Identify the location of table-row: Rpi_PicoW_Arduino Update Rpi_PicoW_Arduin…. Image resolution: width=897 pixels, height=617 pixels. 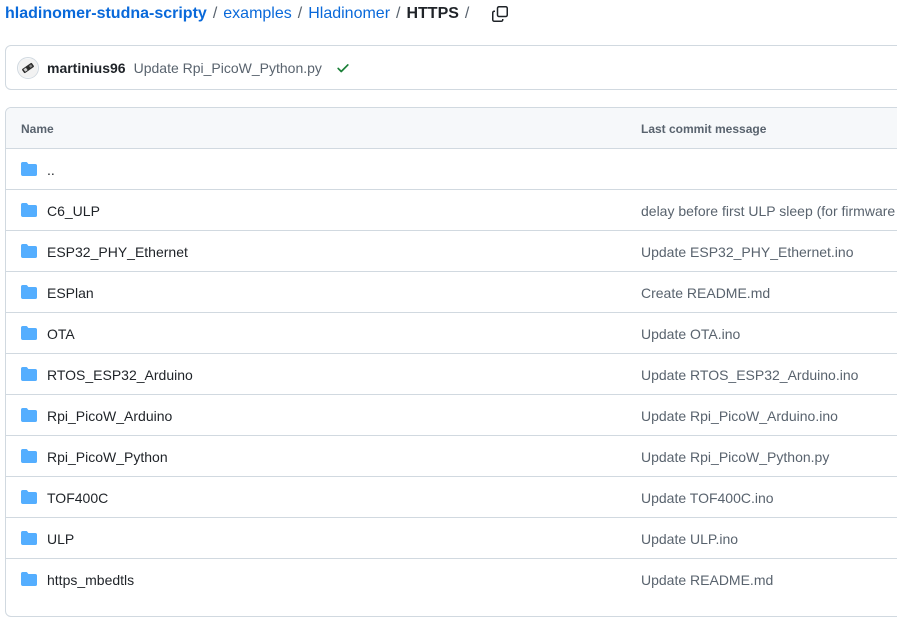
(451, 415).